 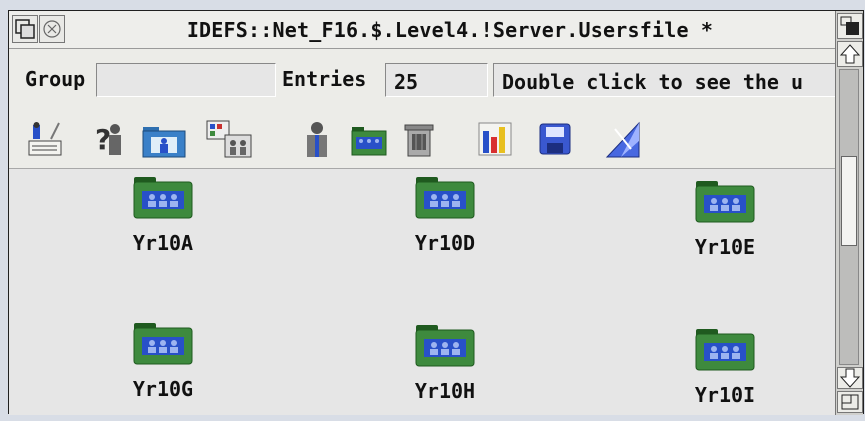 I want to click on entries-label: Entries, so click(x=324, y=79).